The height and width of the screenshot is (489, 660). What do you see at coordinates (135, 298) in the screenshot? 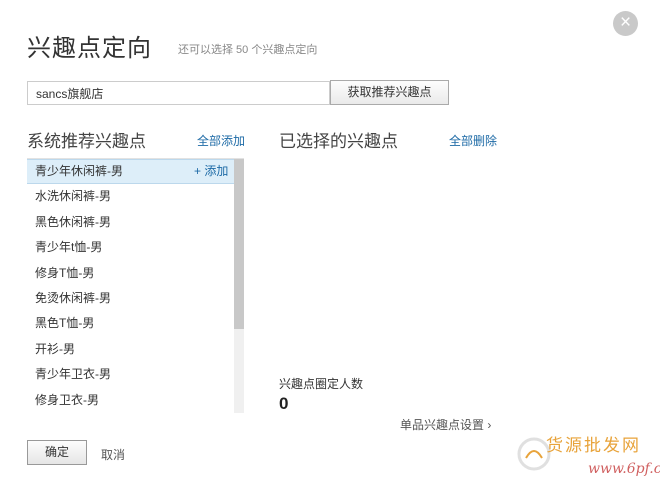
I see `list-item: 免烫休闲裤-男` at bounding box center [135, 298].